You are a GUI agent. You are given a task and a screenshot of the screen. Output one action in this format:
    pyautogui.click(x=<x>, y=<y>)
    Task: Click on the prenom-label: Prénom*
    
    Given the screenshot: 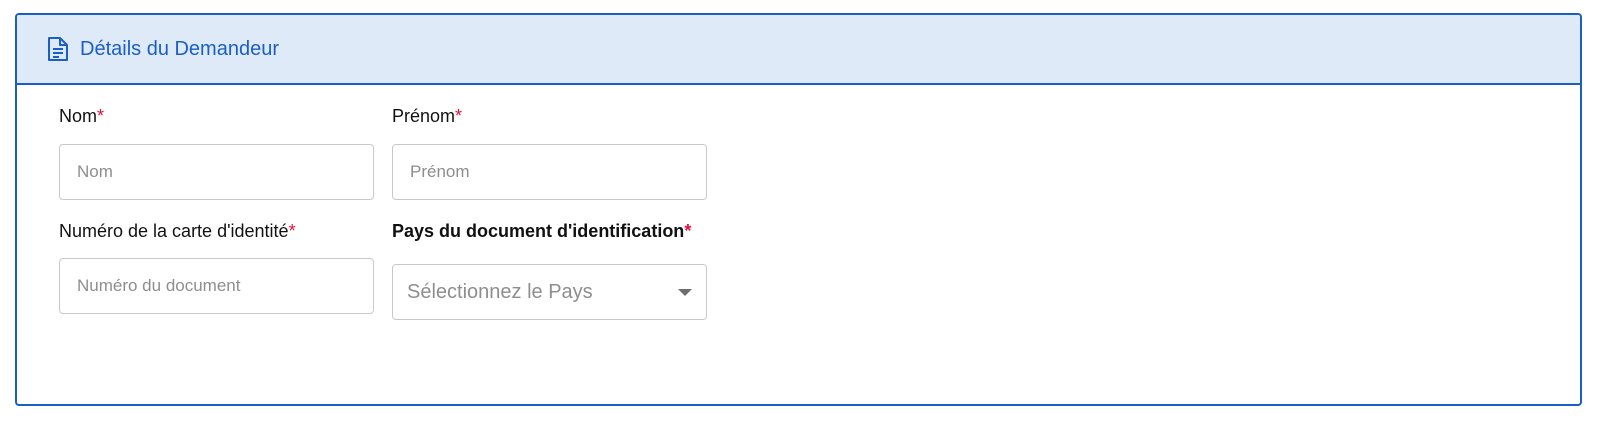 What is the action you would take?
    pyautogui.click(x=427, y=116)
    